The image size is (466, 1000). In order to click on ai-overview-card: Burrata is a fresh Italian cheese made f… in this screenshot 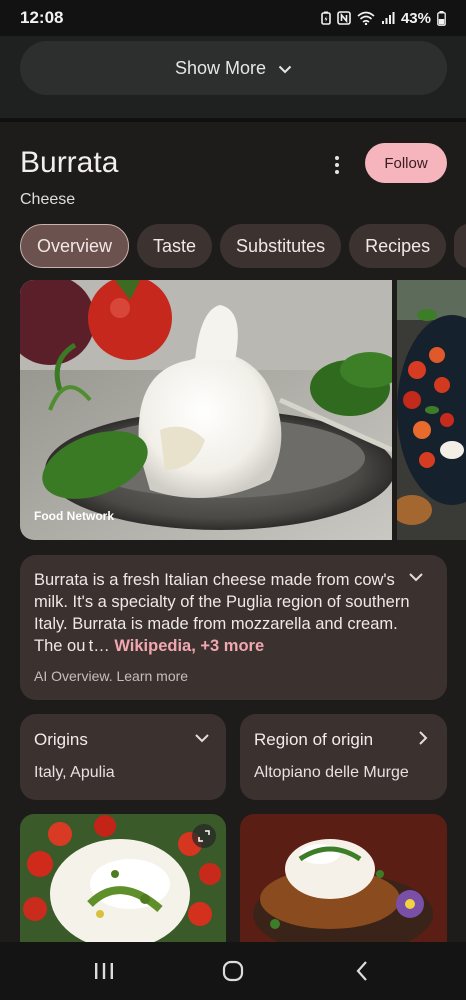, I will do `click(233, 627)`.